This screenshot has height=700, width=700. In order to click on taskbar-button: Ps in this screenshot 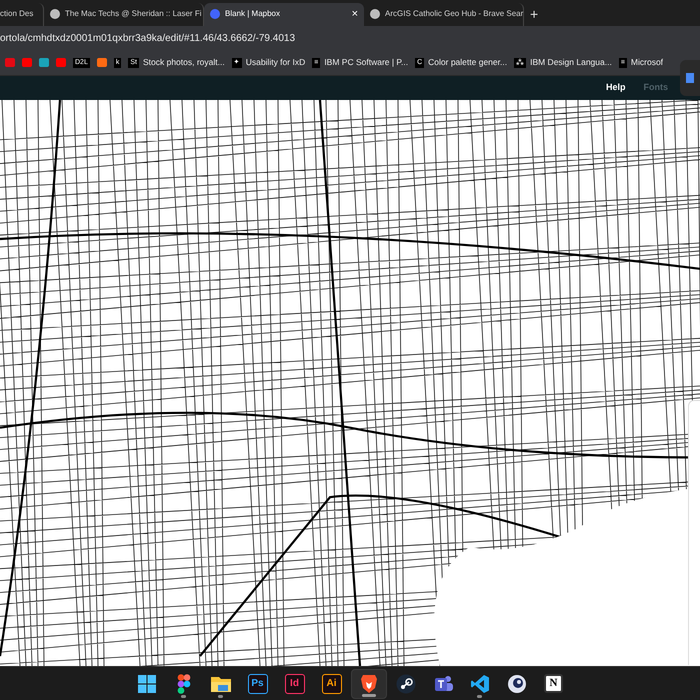, I will do `click(258, 683)`.